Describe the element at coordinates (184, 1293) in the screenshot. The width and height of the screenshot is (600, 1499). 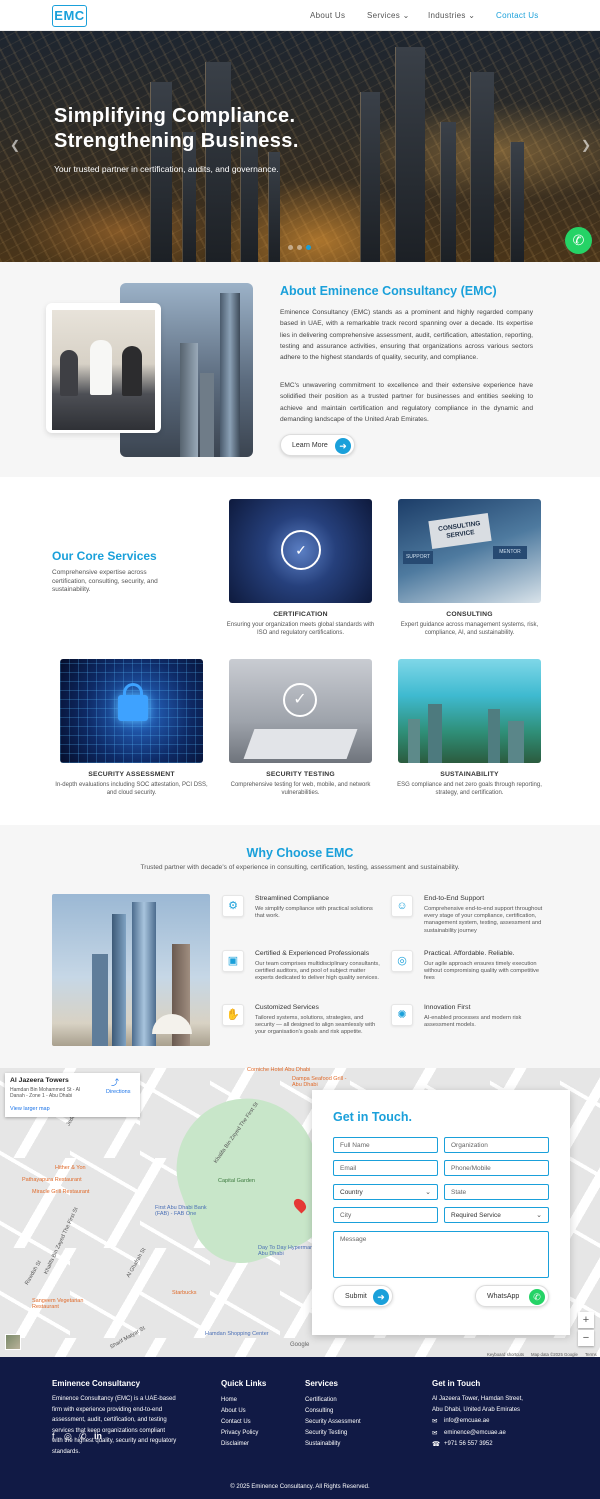
I see `map-label-starbucks: Starbucks` at that location.